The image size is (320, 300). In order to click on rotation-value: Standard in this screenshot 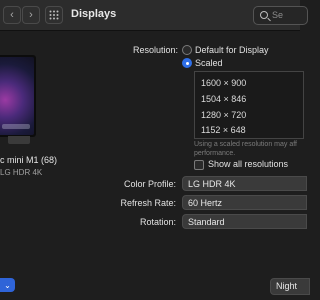, I will do `click(206, 221)`.